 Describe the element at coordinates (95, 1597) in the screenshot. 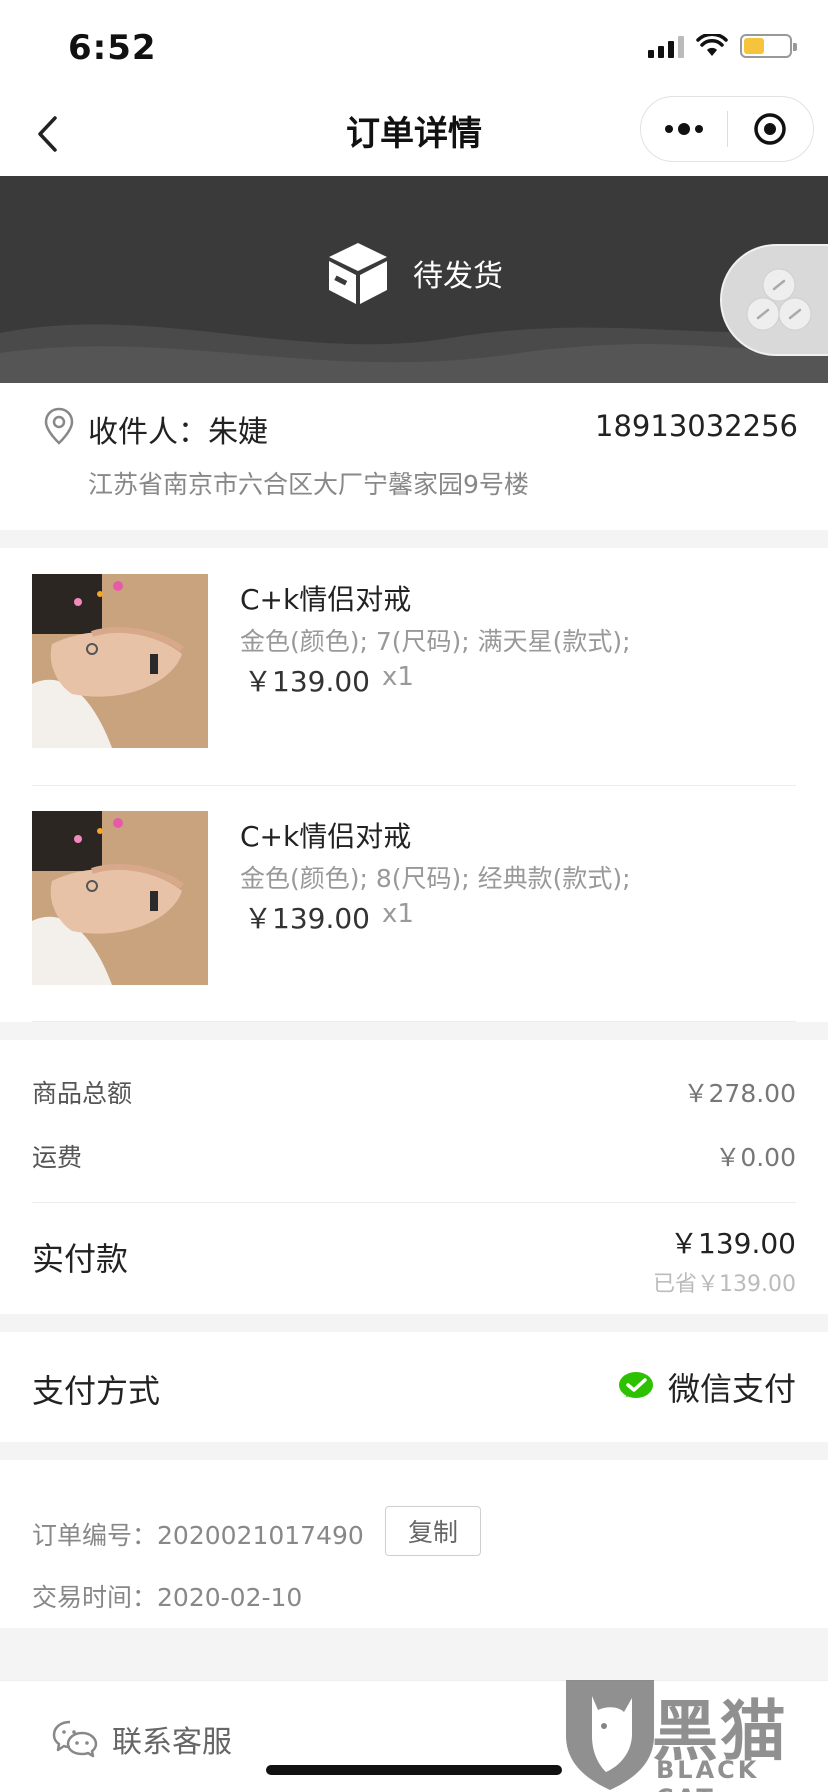

I see `trade-time-label: 交易时间：` at that location.